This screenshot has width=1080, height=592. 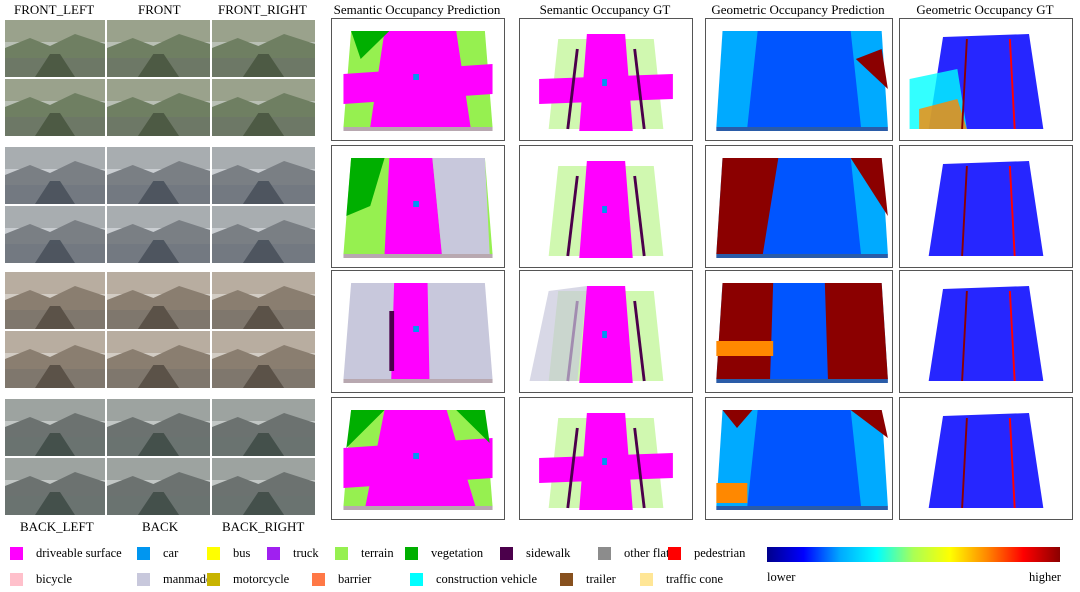 I want to click on legend-item: traffic cone, so click(x=681, y=579).